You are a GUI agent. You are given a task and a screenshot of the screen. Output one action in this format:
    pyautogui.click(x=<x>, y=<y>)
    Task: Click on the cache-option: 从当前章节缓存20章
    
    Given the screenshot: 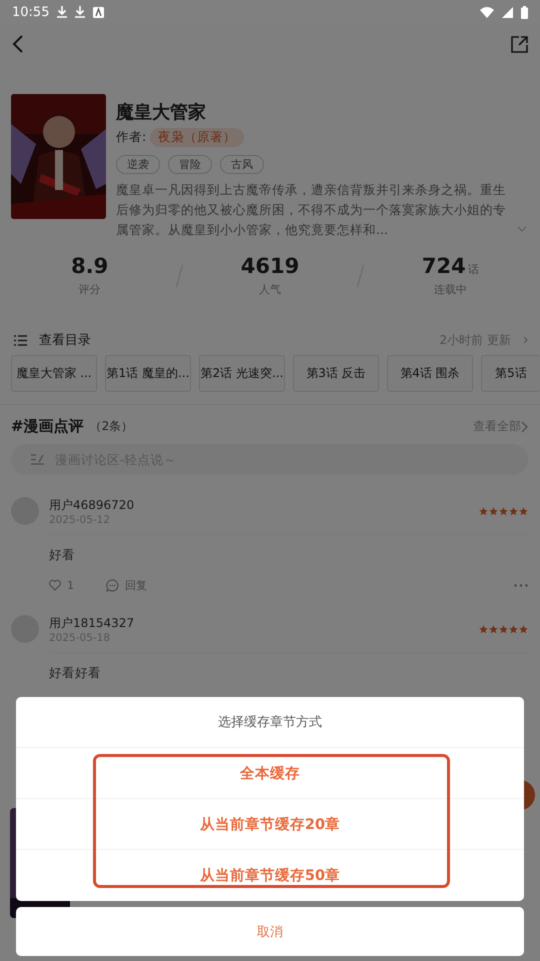 What is the action you would take?
    pyautogui.click(x=270, y=824)
    